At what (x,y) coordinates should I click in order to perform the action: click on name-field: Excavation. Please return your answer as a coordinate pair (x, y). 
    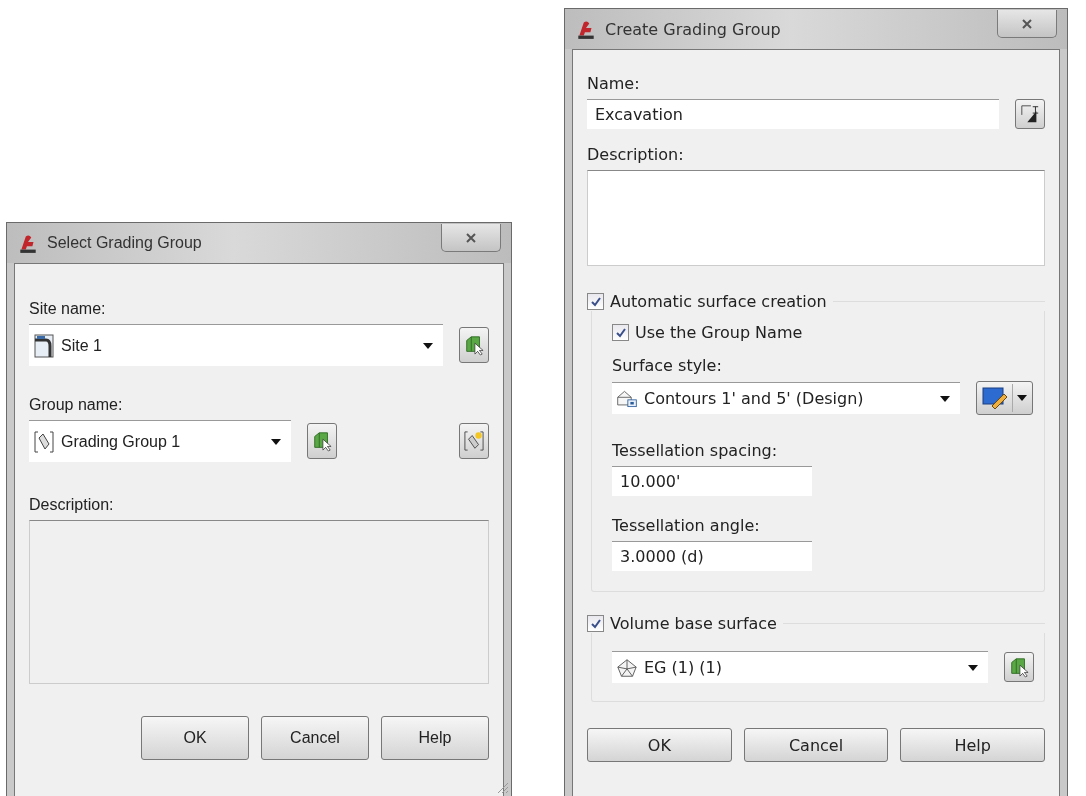
    Looking at the image, I should click on (793, 114).